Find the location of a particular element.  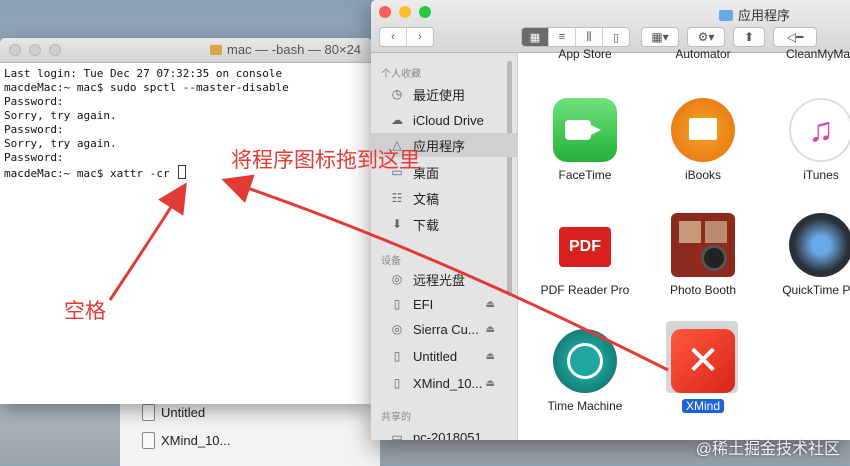

share-button: ⬆ is located at coordinates (749, 37).